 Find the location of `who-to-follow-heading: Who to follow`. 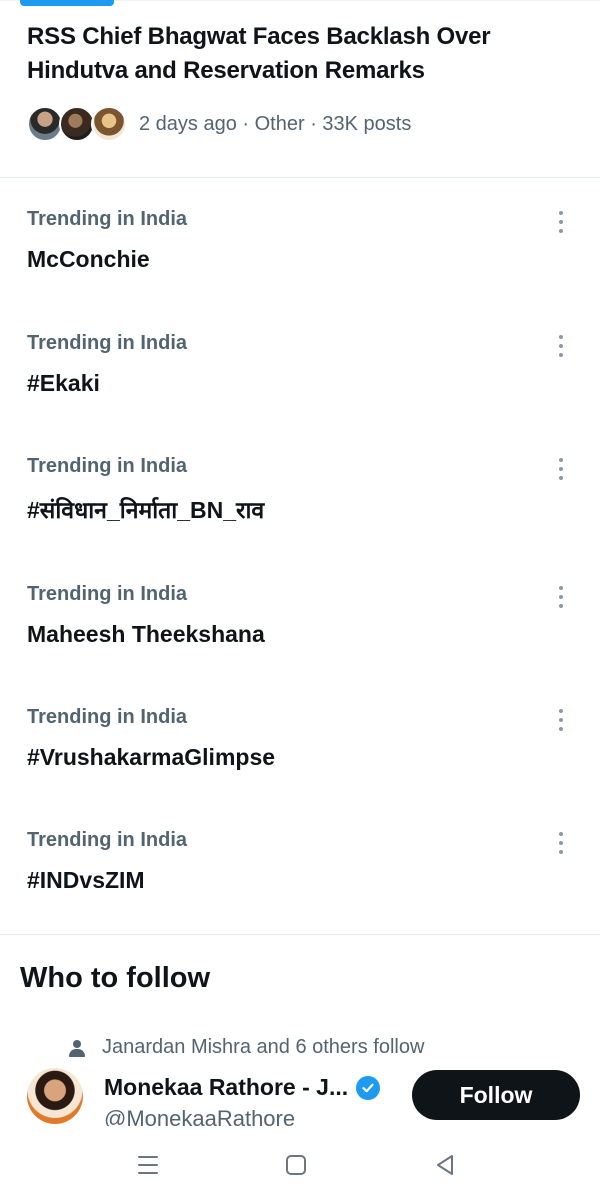

who-to-follow-heading: Who to follow is located at coordinates (115, 978).